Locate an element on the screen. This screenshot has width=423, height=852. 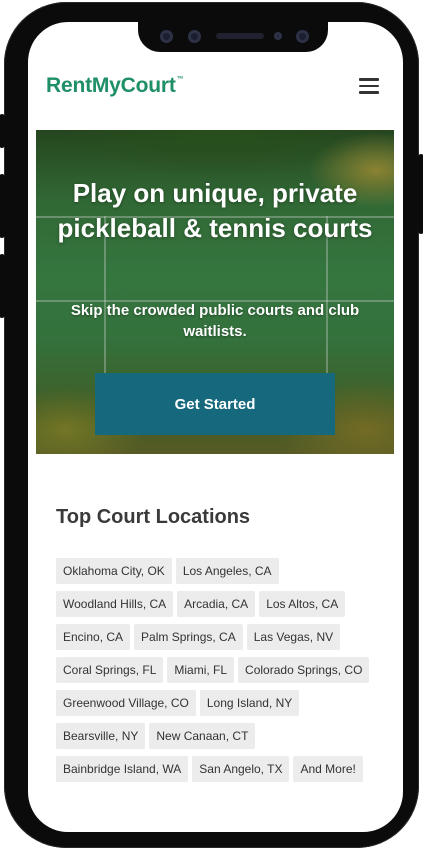
location-chip: San Angelo, TX is located at coordinates (241, 769).